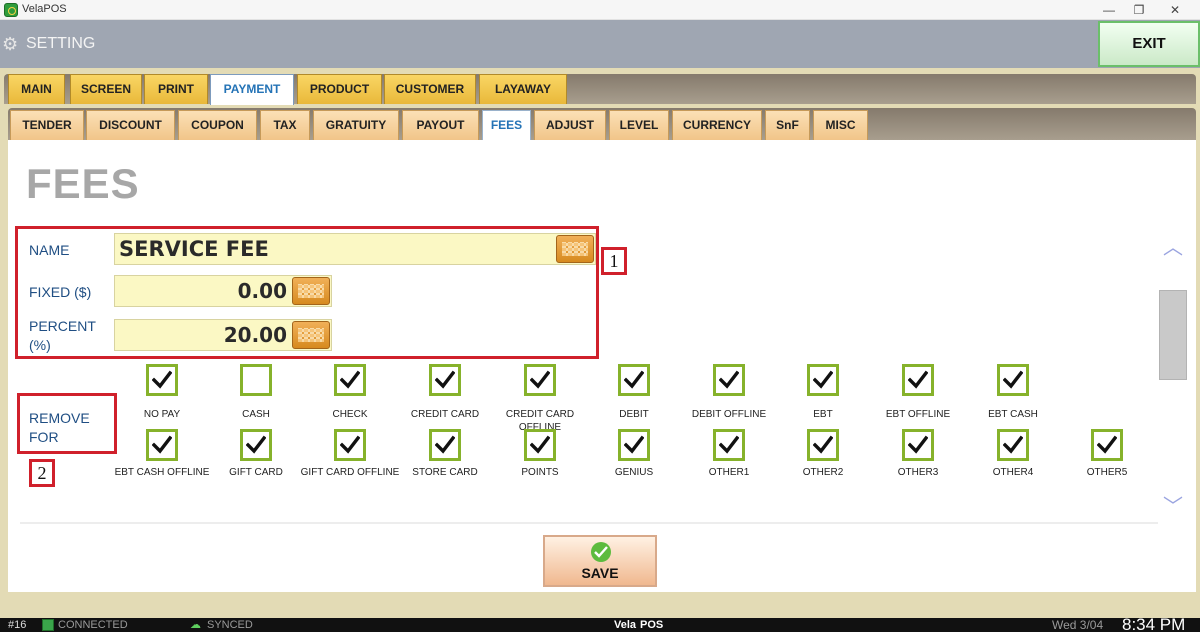 Image resolution: width=1200 pixels, height=632 pixels. Describe the element at coordinates (36, 89) in the screenshot. I see `tab-main: MAIN` at that location.